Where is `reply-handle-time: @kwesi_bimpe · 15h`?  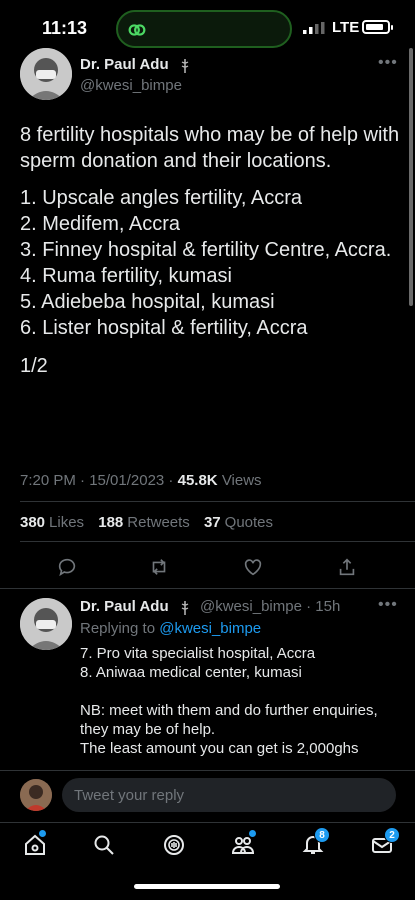 reply-handle-time: @kwesi_bimpe · 15h is located at coordinates (270, 606).